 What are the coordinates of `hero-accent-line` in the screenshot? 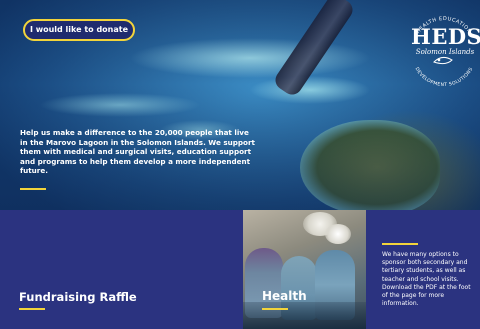 It's located at (33, 189).